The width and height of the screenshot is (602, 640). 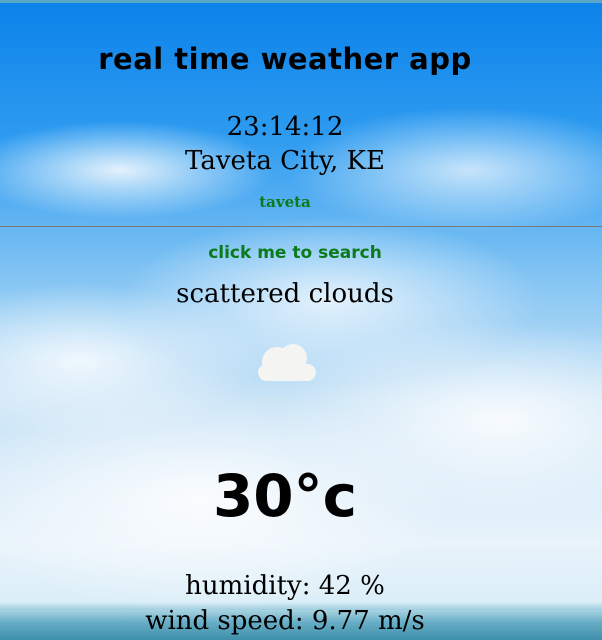 I want to click on temperature-value: 30°c, so click(x=285, y=496).